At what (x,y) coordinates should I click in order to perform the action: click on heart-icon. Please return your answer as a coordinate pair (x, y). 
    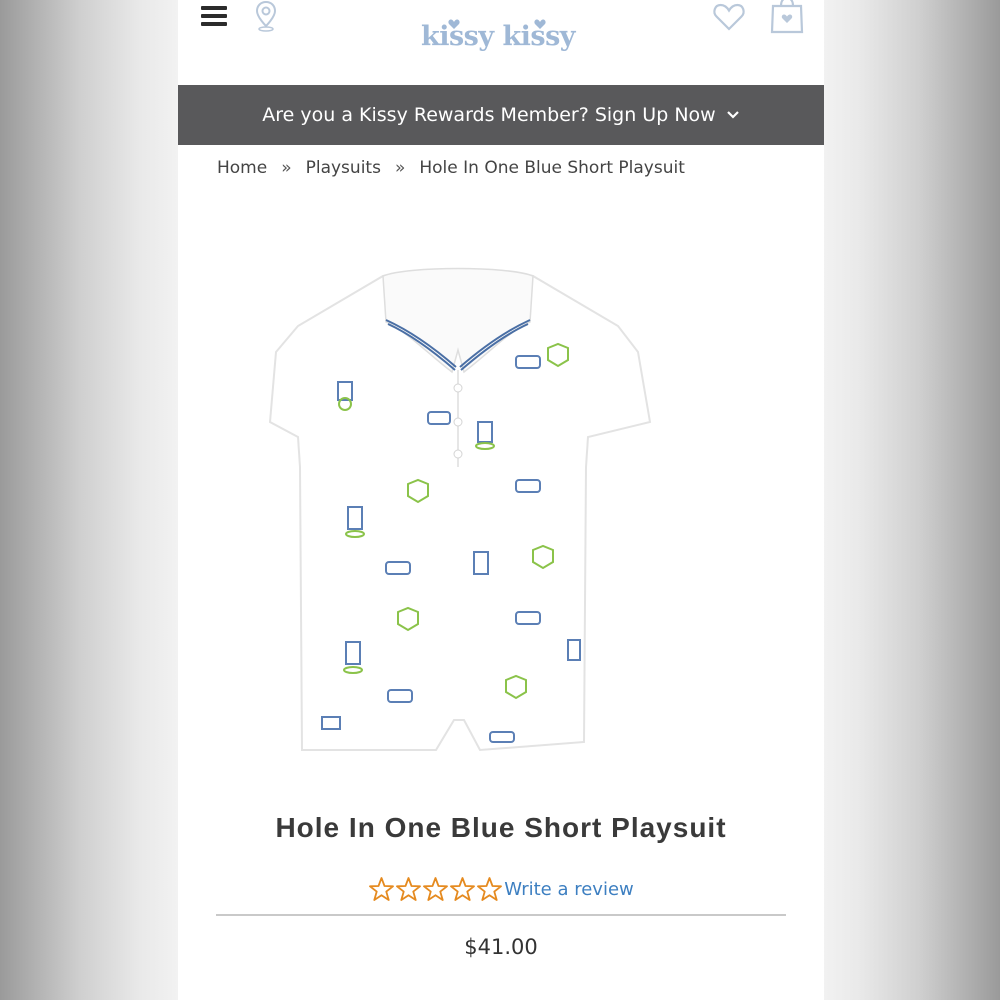
    Looking at the image, I should click on (729, 17).